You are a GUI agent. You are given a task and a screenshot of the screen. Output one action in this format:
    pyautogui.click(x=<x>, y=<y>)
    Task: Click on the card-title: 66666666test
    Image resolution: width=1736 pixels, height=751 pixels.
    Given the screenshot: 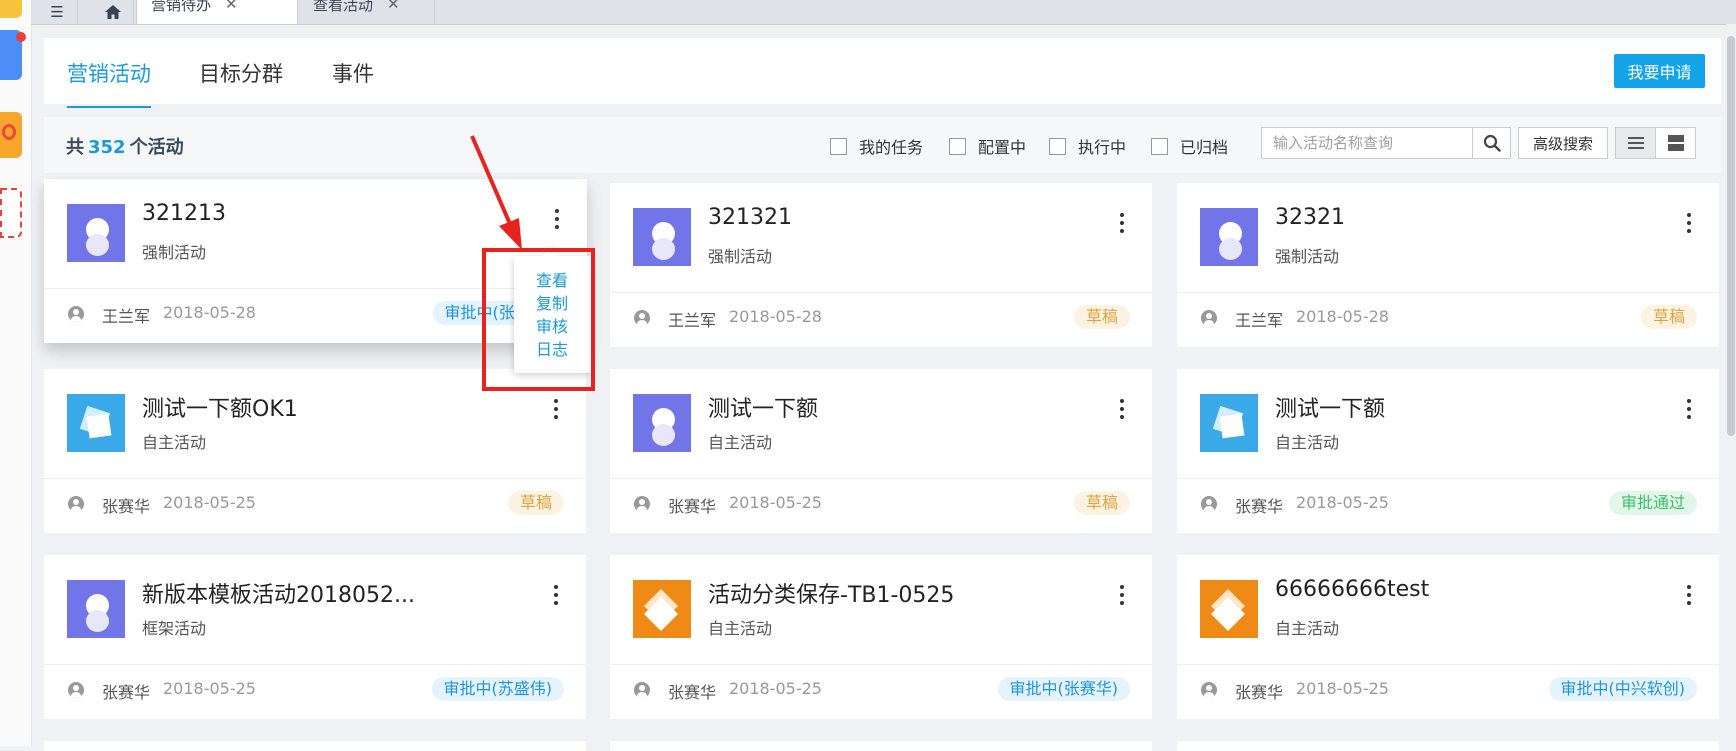 What is the action you would take?
    pyautogui.click(x=1352, y=589)
    